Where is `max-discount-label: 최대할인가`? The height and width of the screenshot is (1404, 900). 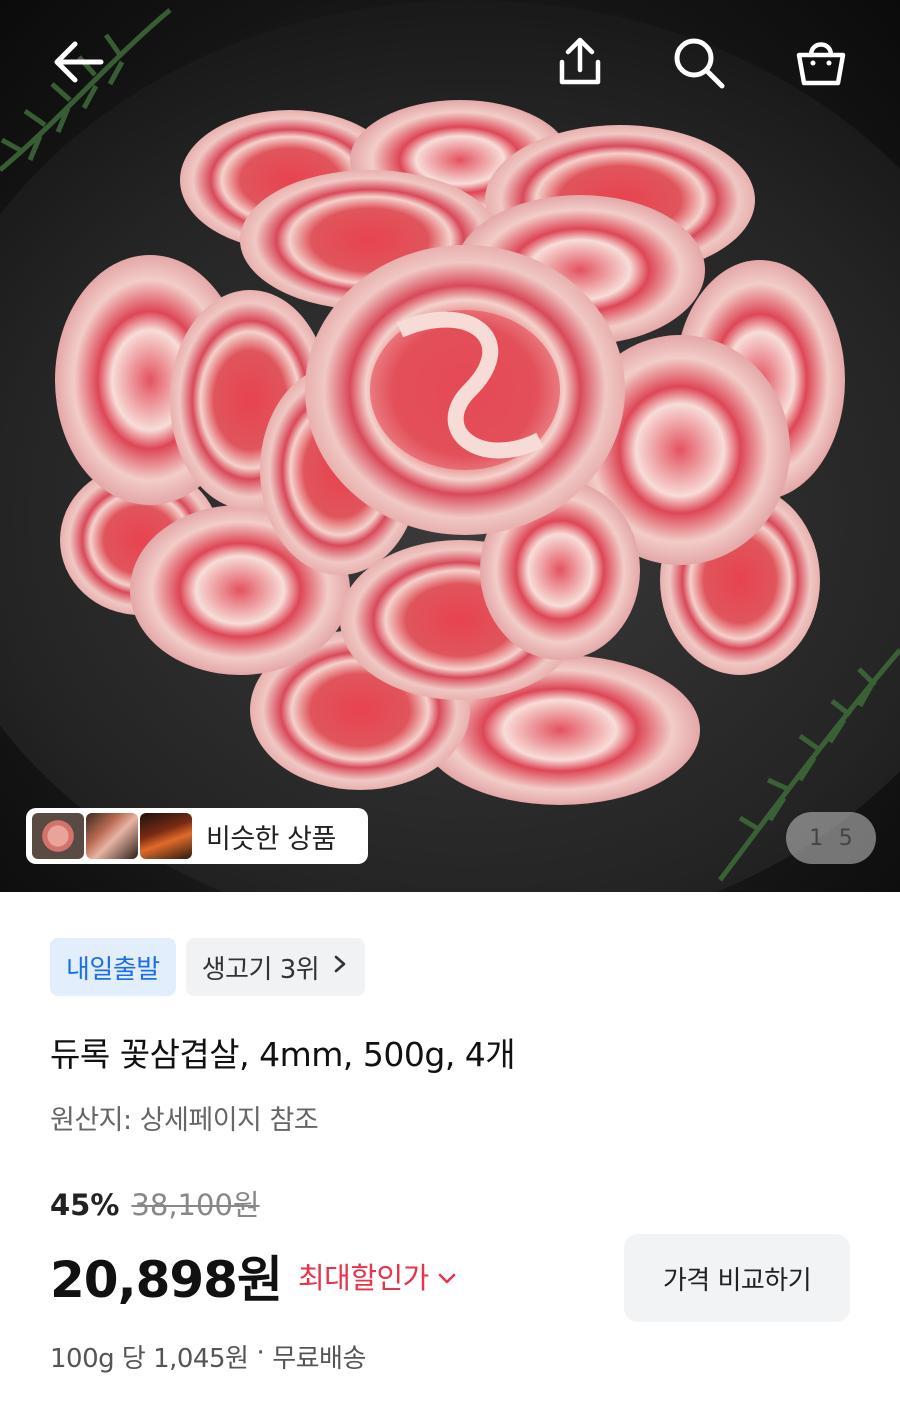
max-discount-label: 최대할인가 is located at coordinates (363, 1278).